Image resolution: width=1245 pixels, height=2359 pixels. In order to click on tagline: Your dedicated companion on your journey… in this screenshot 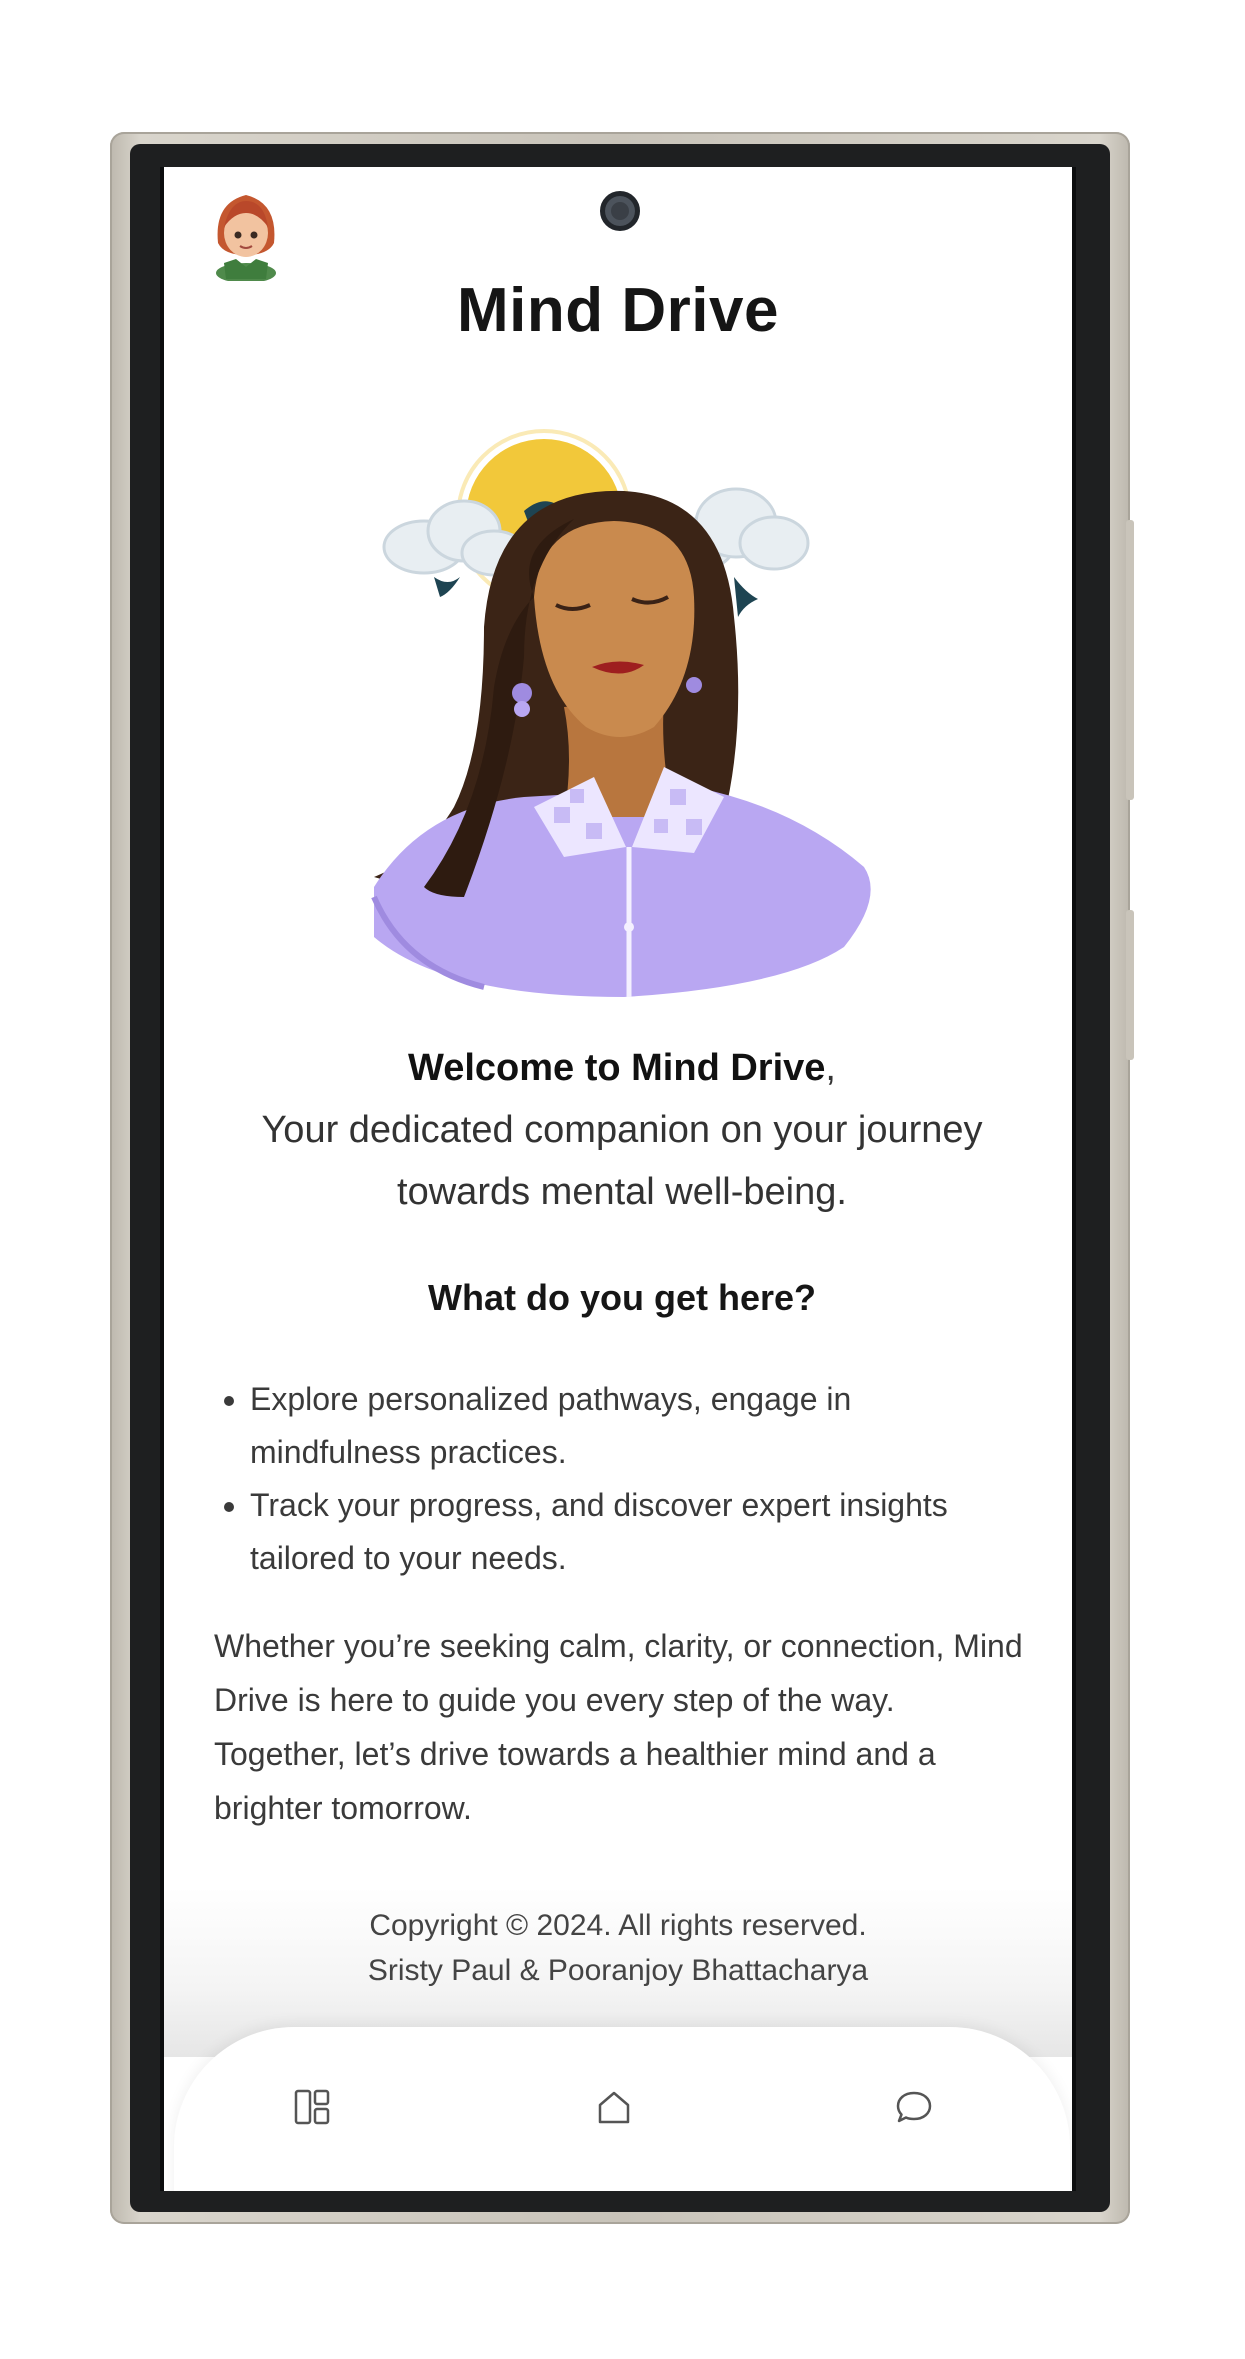, I will do `click(622, 1161)`.